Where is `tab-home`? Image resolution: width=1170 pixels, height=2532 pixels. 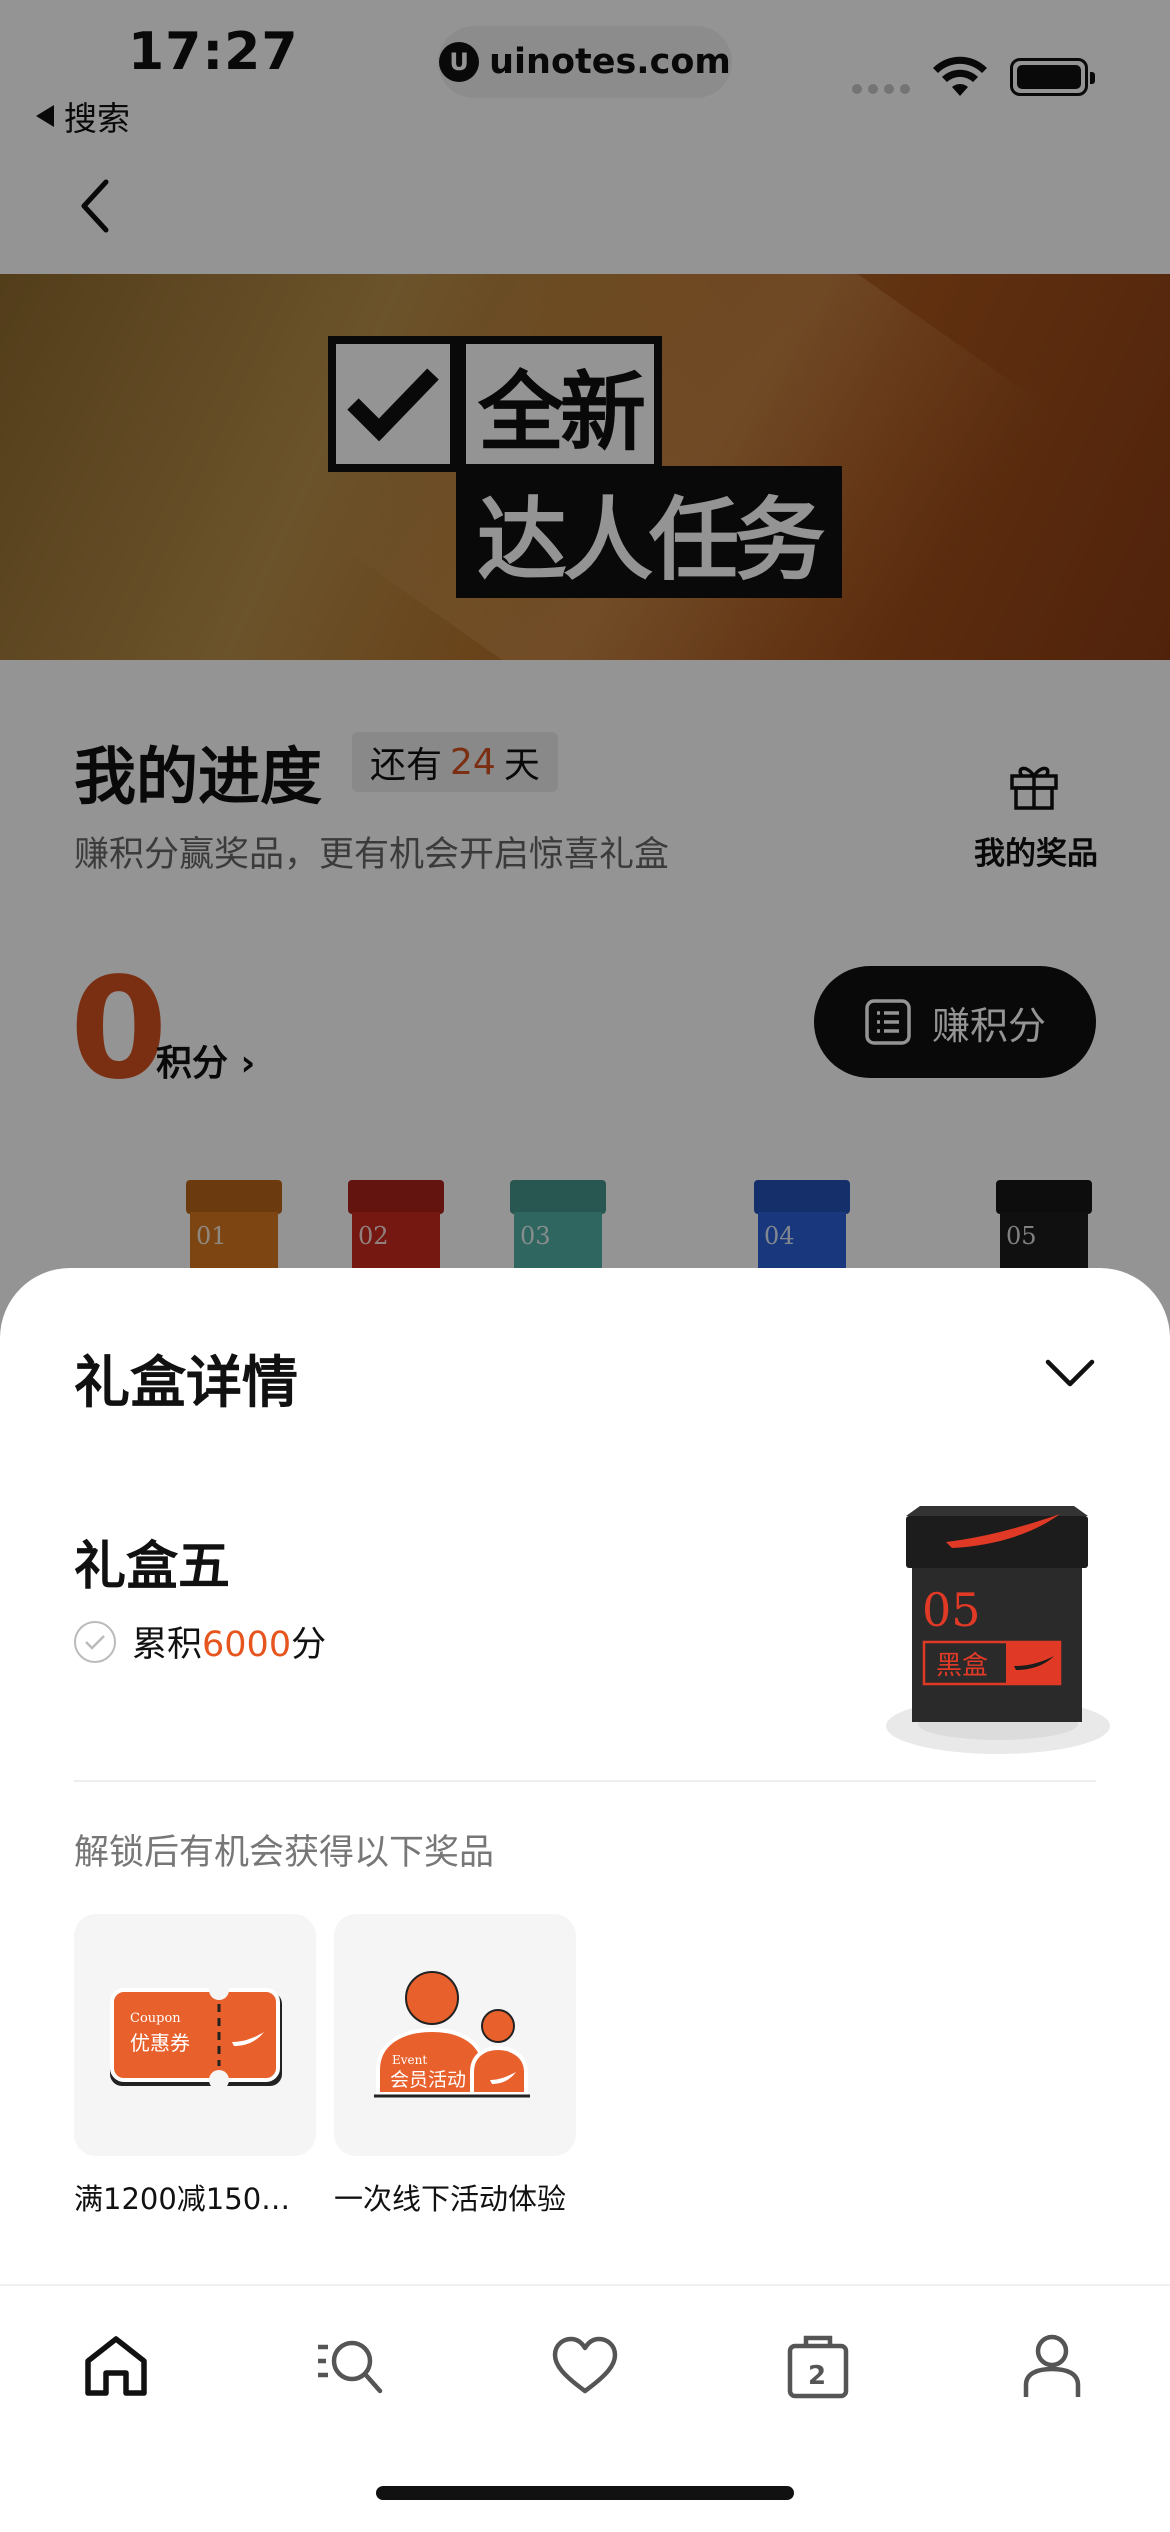
tab-home is located at coordinates (116, 2366).